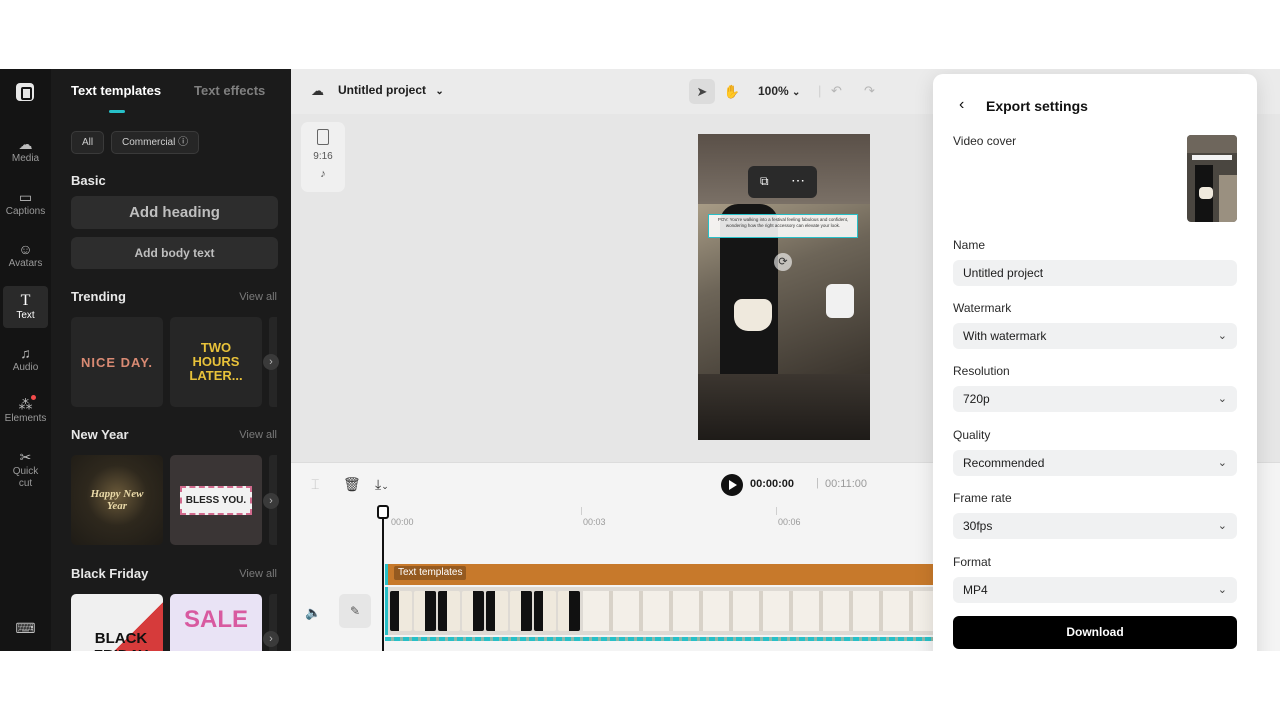  What do you see at coordinates (229, 90) in the screenshot?
I see `tab-text-effects: Text effects` at bounding box center [229, 90].